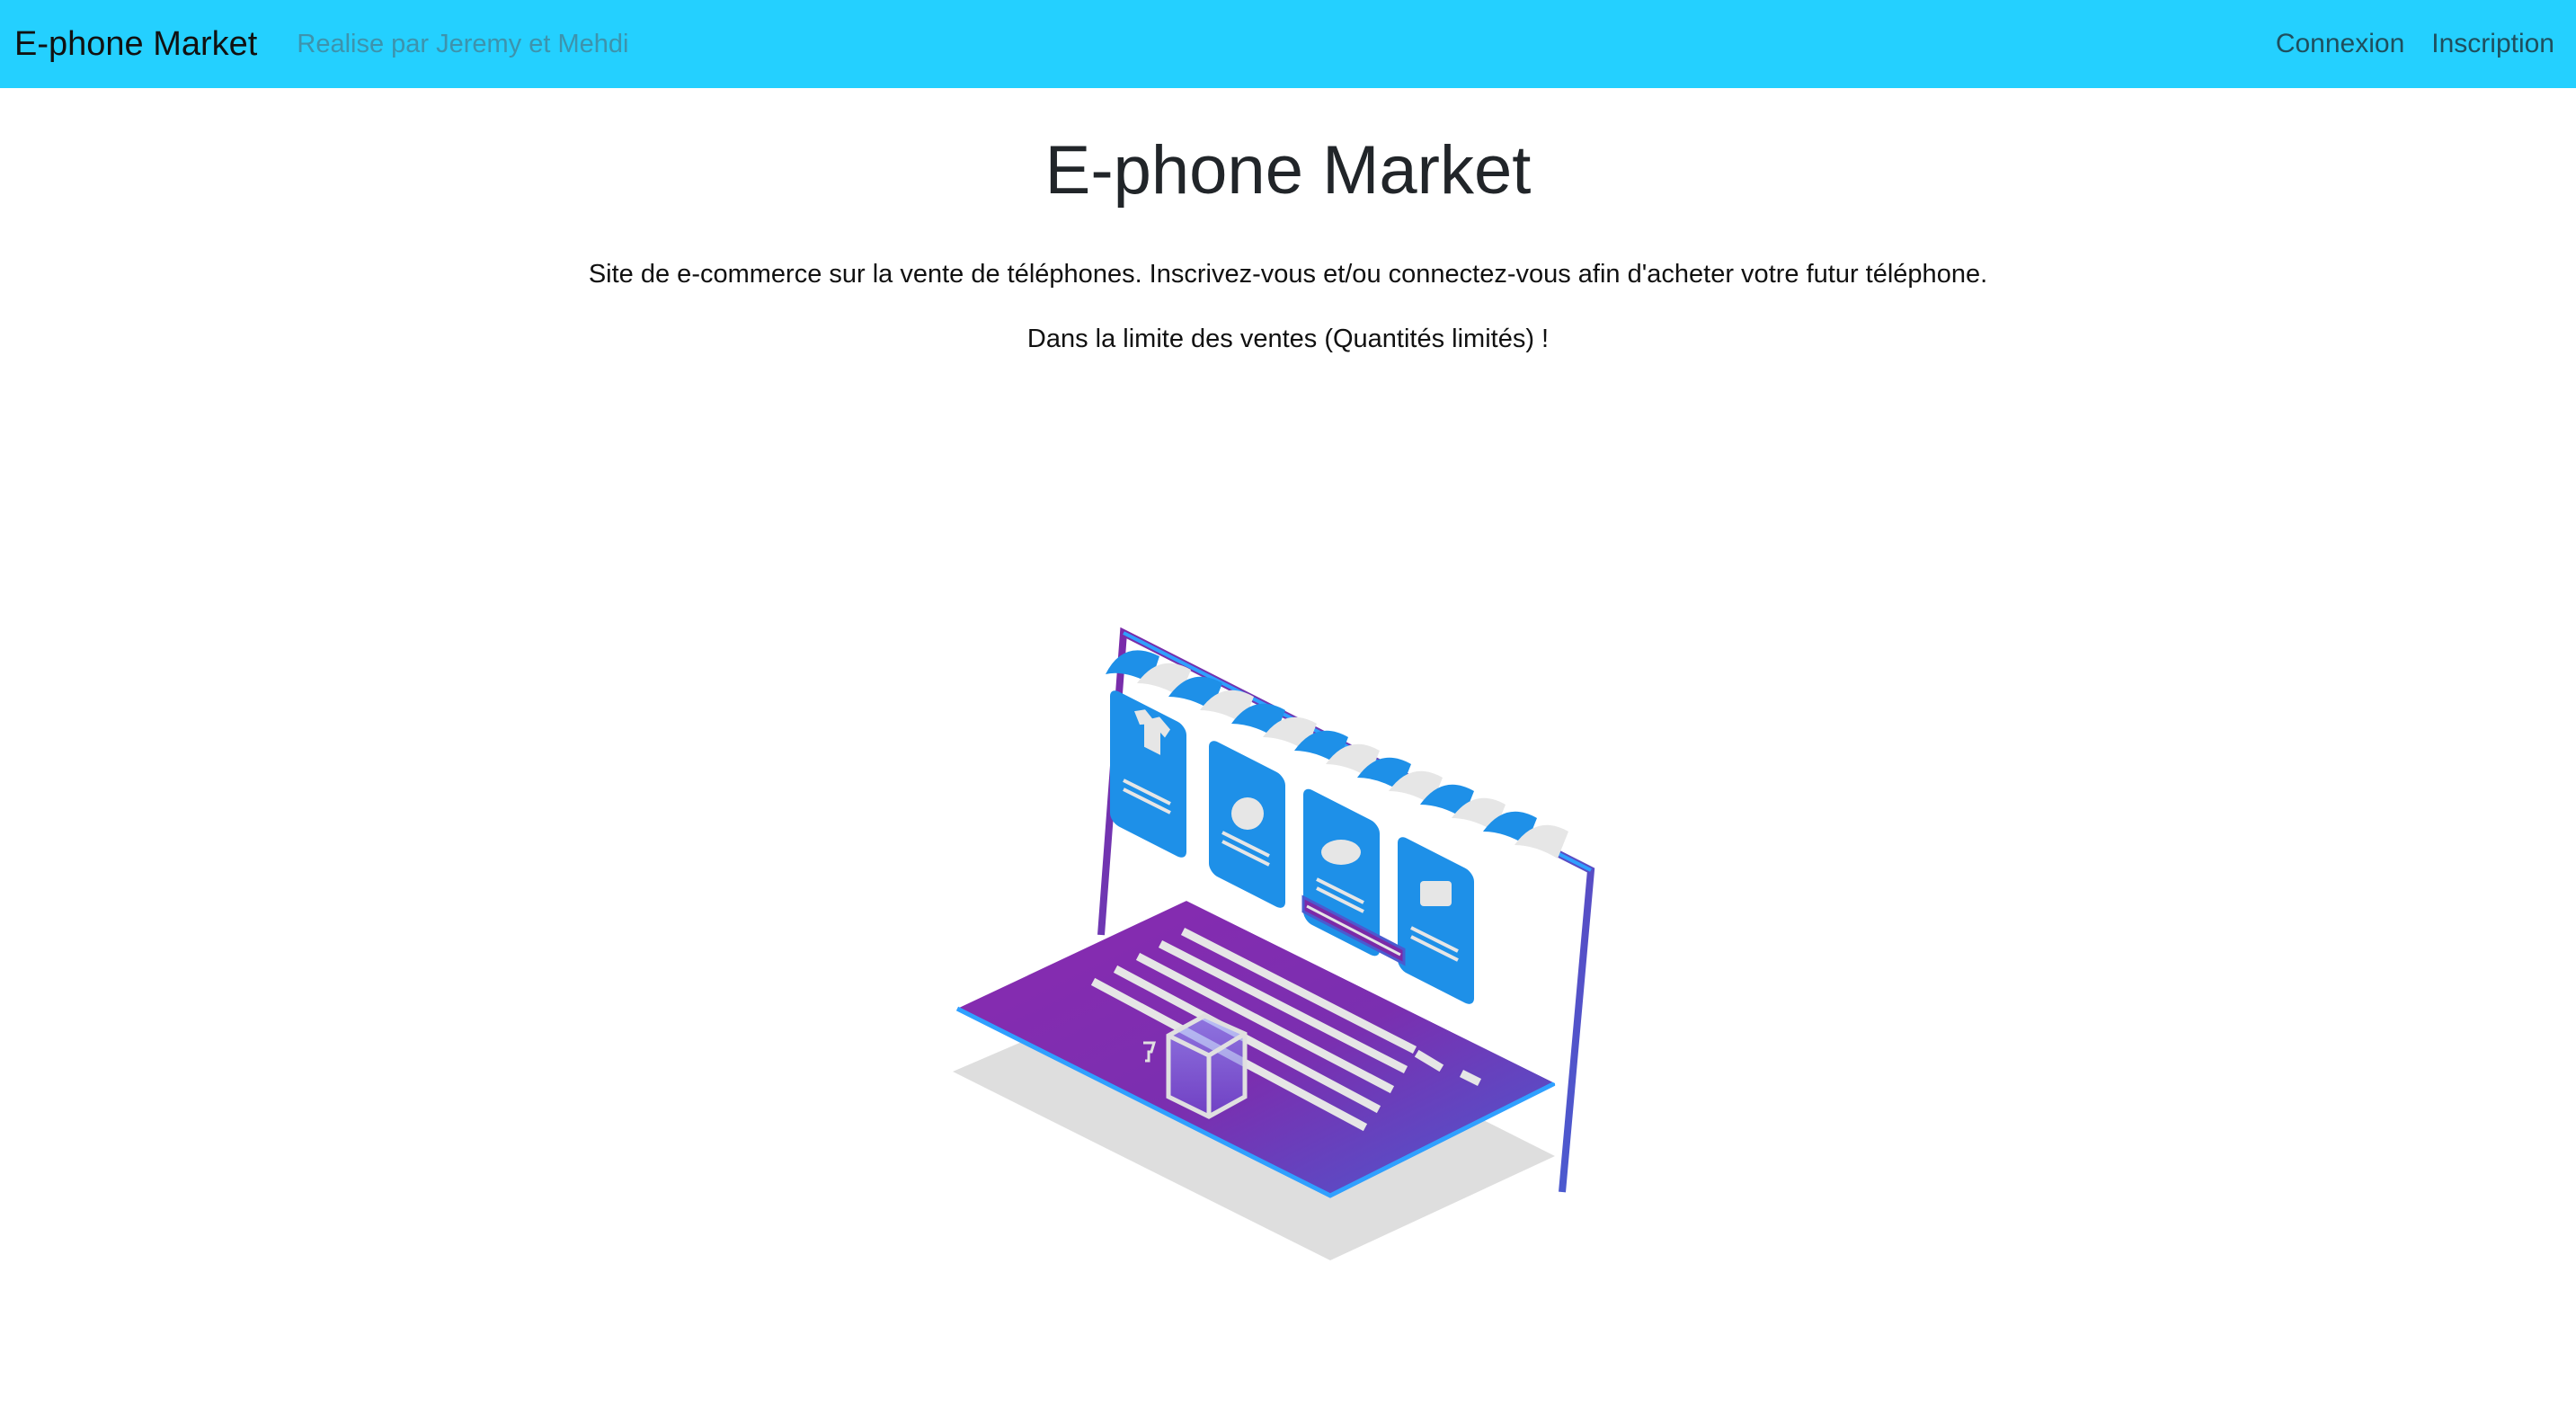 The height and width of the screenshot is (1406, 2576). What do you see at coordinates (135, 44) in the screenshot?
I see `brand-link: E-phone Market` at bounding box center [135, 44].